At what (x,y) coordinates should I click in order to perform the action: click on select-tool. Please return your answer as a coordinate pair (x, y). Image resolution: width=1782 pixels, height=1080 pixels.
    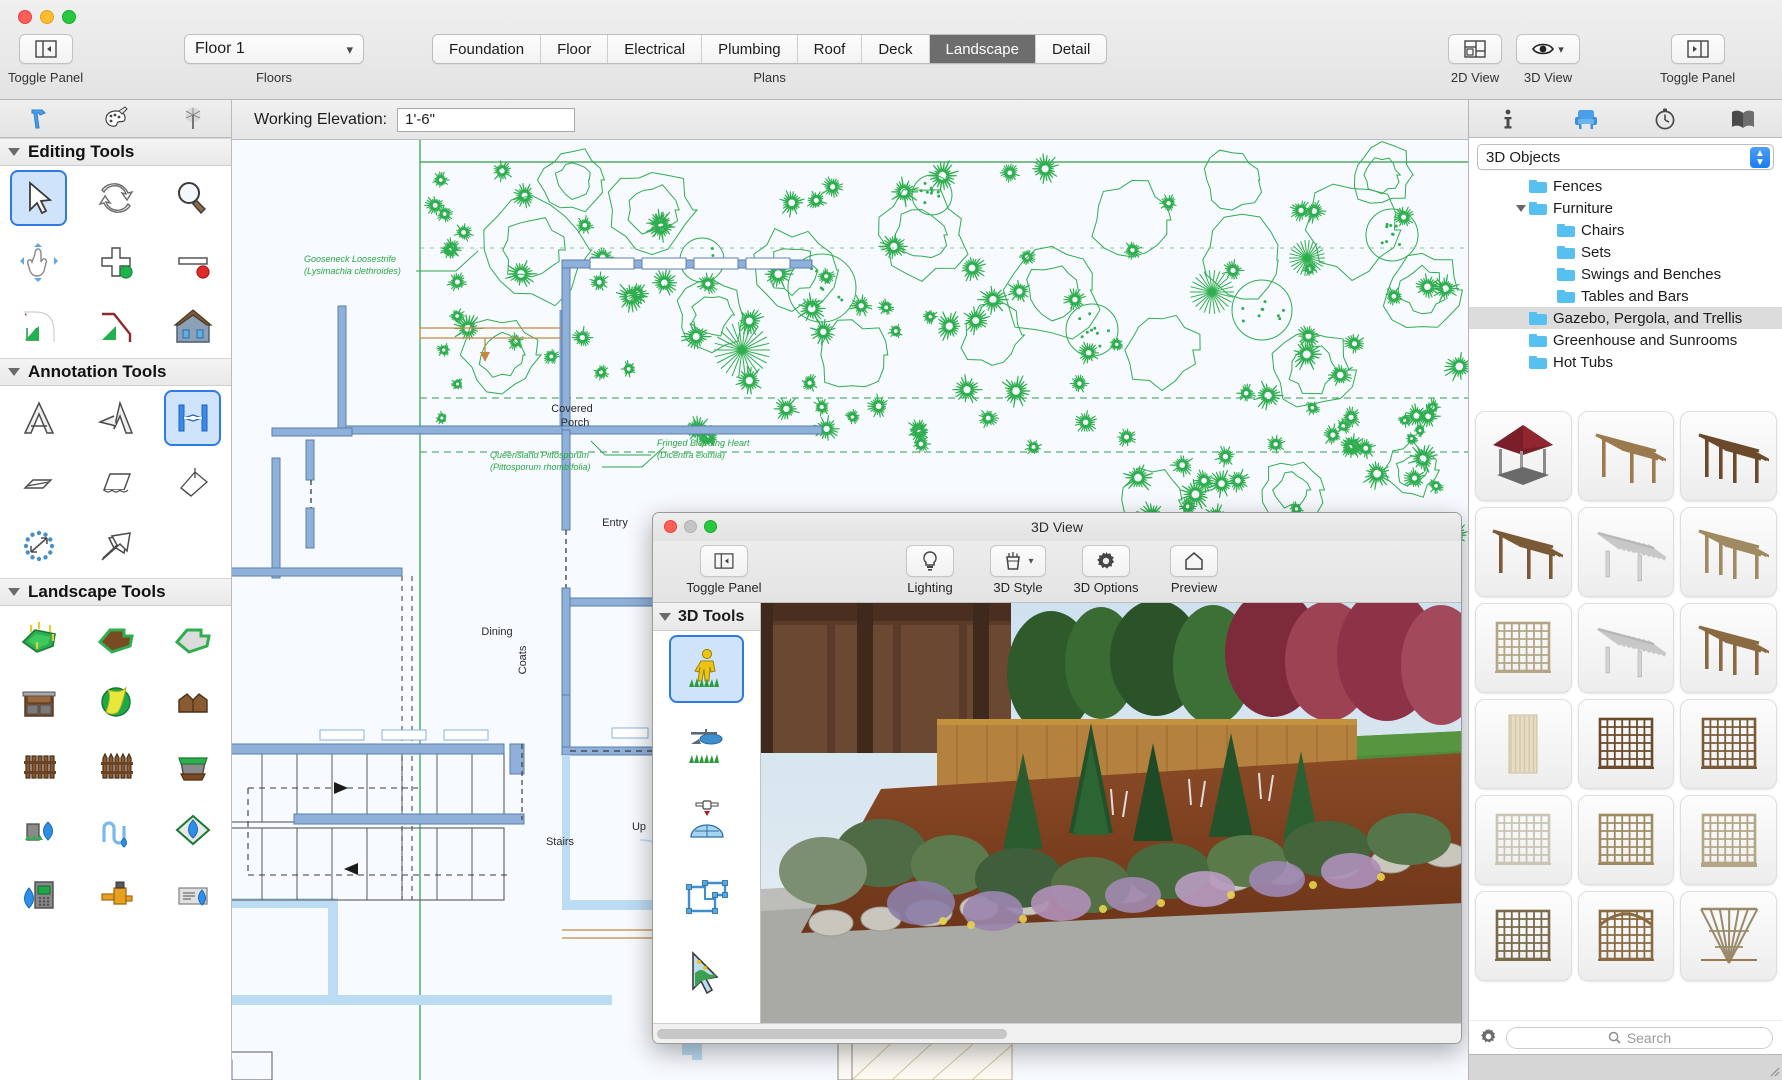
    Looking at the image, I should click on (38, 198).